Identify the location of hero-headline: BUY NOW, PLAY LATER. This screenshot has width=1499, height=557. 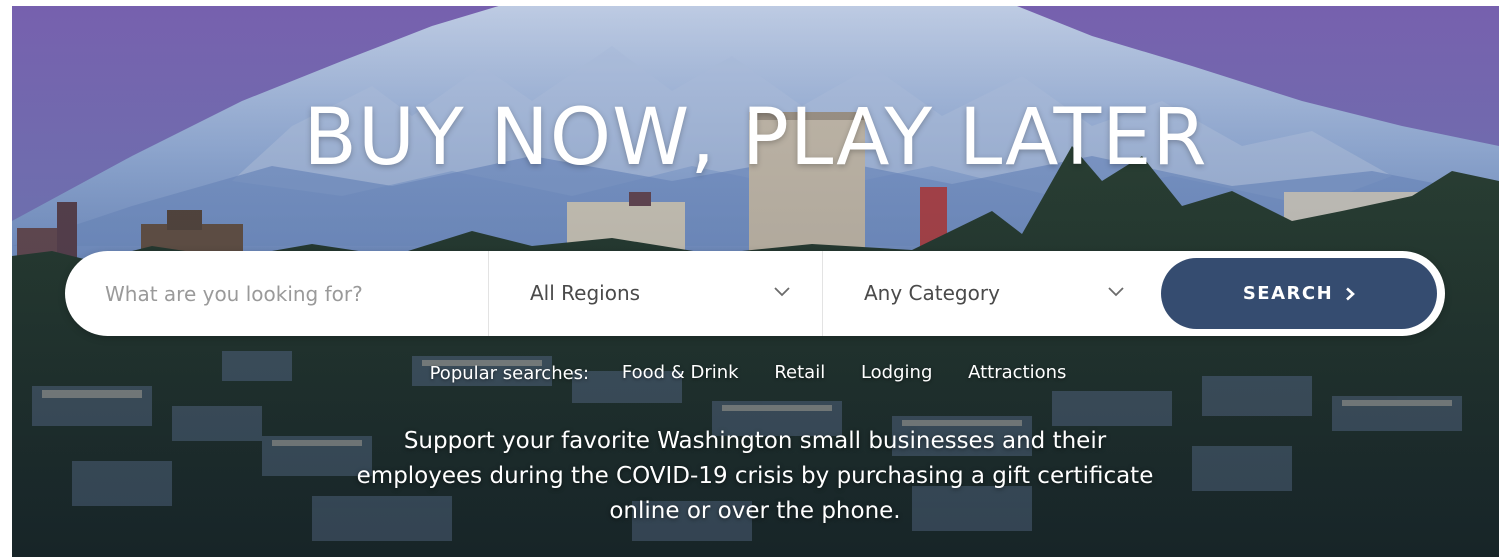
(755, 138).